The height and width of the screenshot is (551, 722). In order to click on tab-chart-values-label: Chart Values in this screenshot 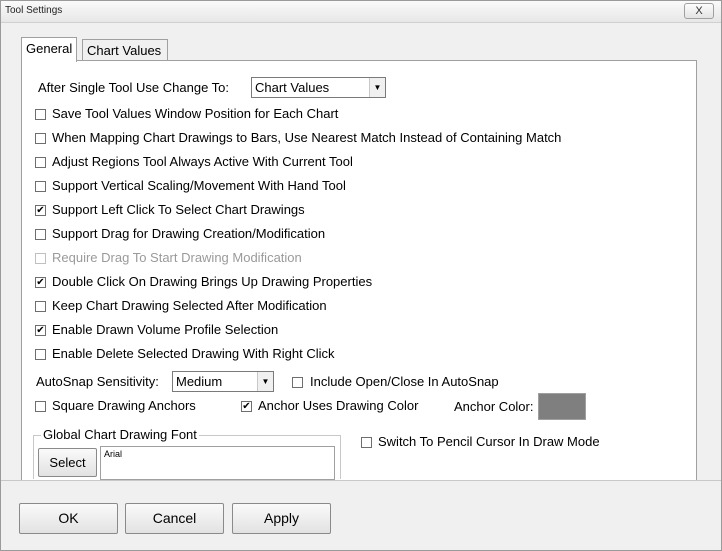, I will do `click(124, 50)`.